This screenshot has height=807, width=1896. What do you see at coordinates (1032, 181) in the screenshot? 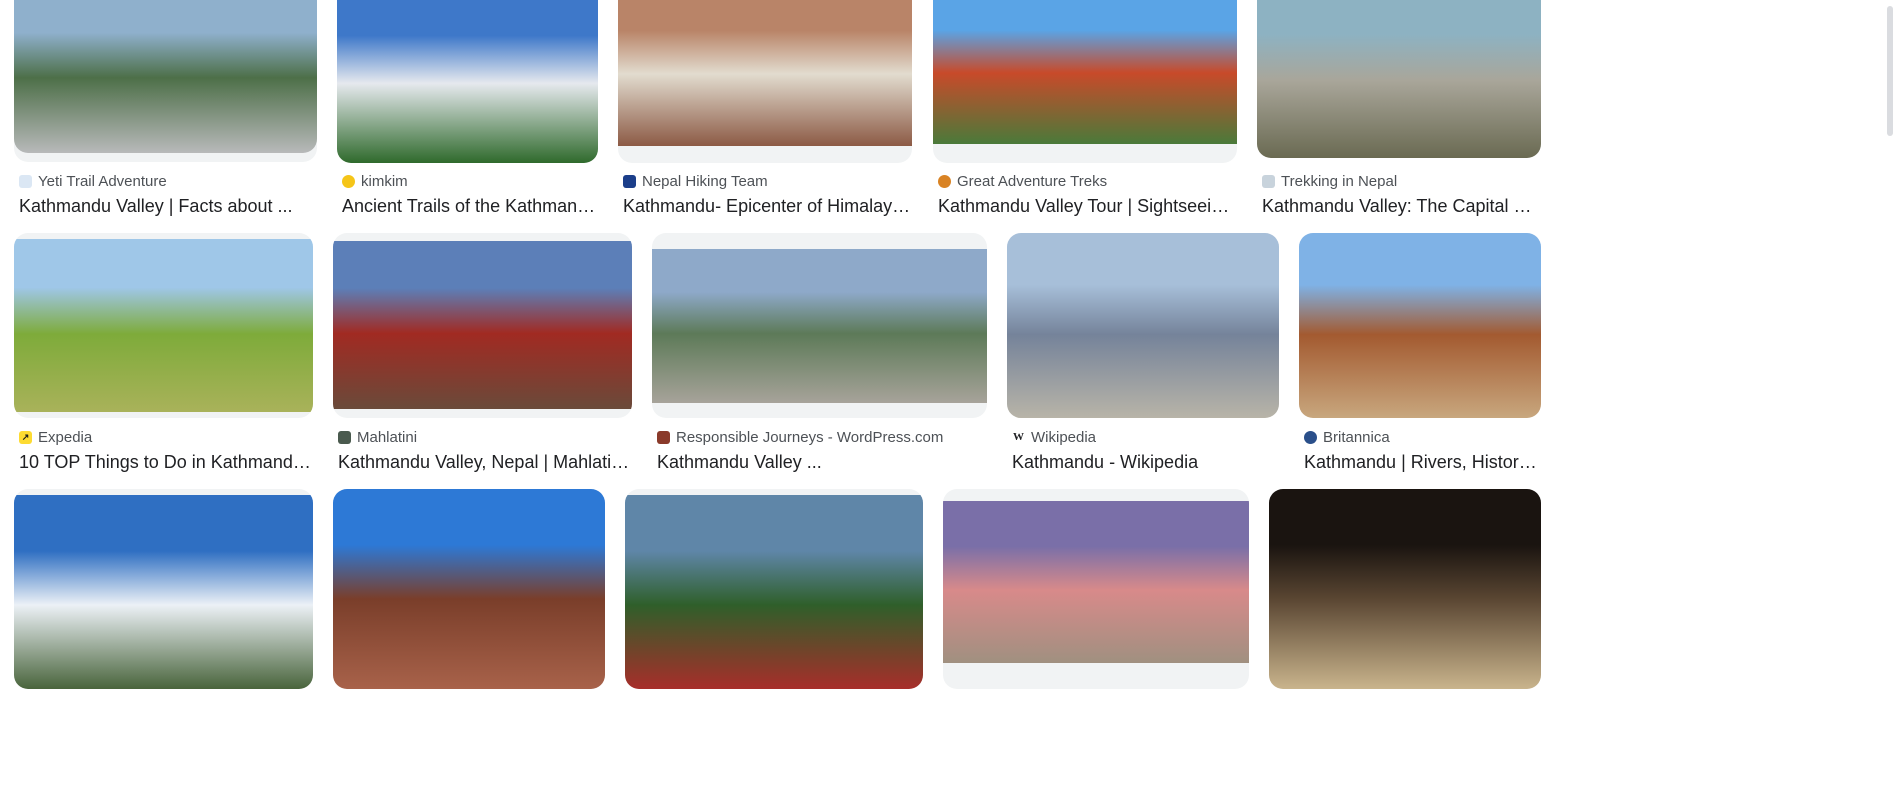
I see `result-source: Great Adventure Treks` at bounding box center [1032, 181].